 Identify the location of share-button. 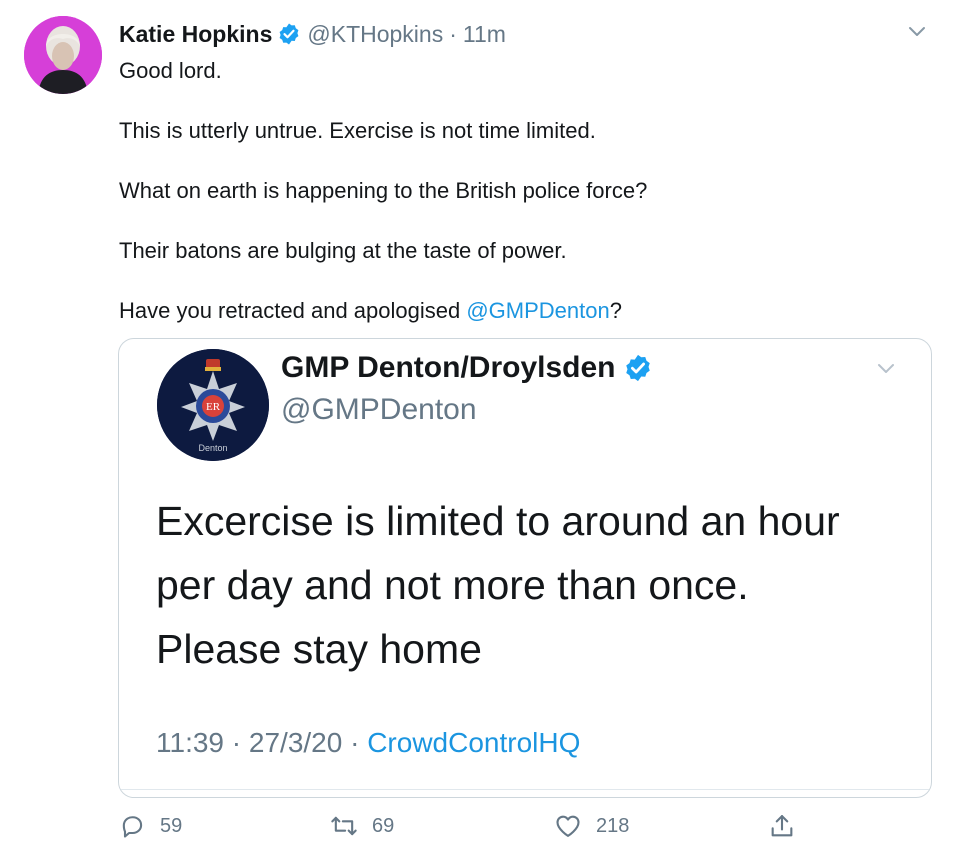
(789, 826).